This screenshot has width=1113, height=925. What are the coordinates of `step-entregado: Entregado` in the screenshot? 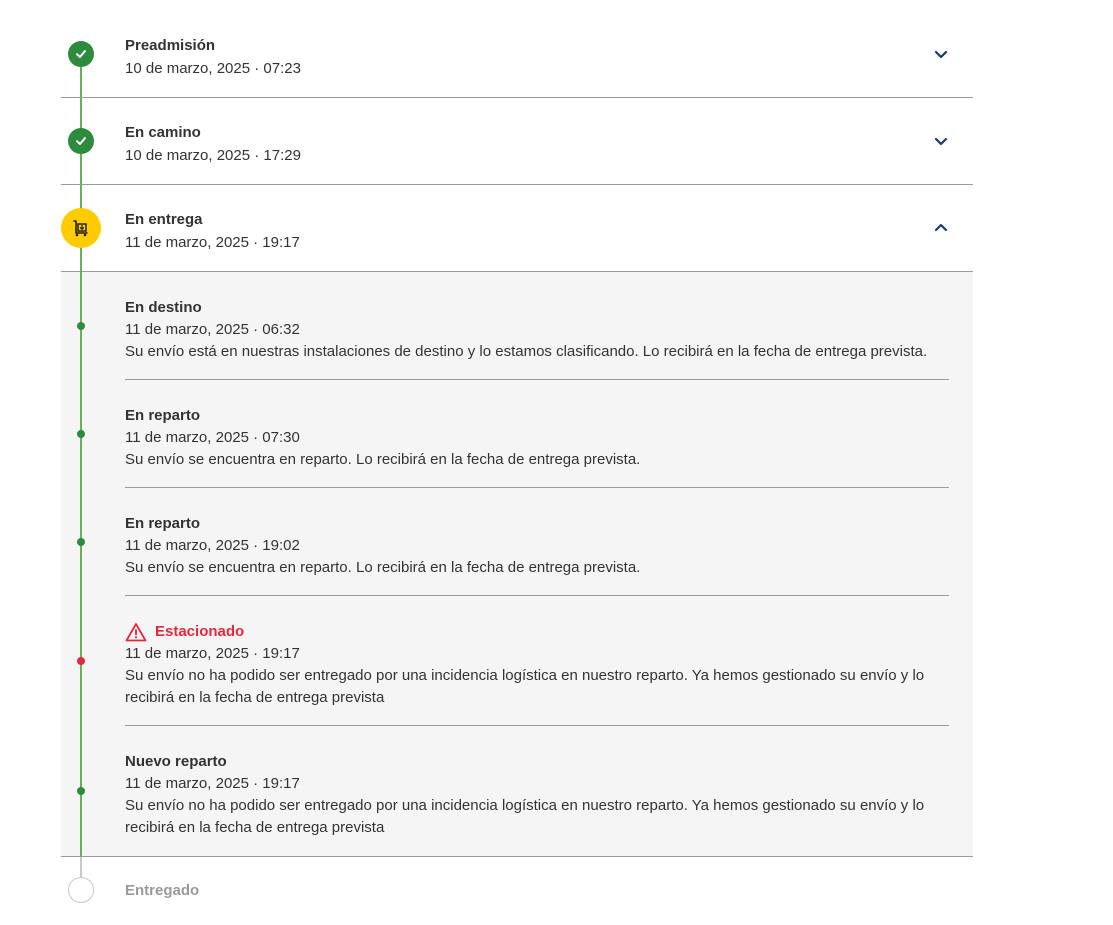 It's located at (517, 896).